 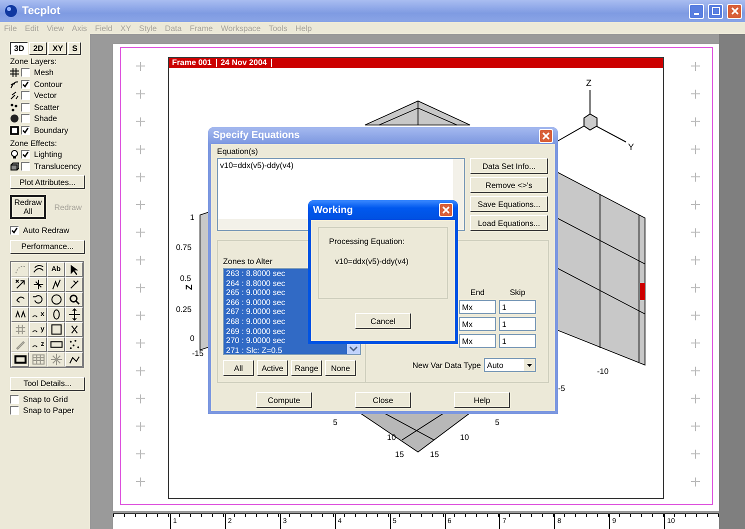 I want to click on arrows-icon, so click(x=14, y=95).